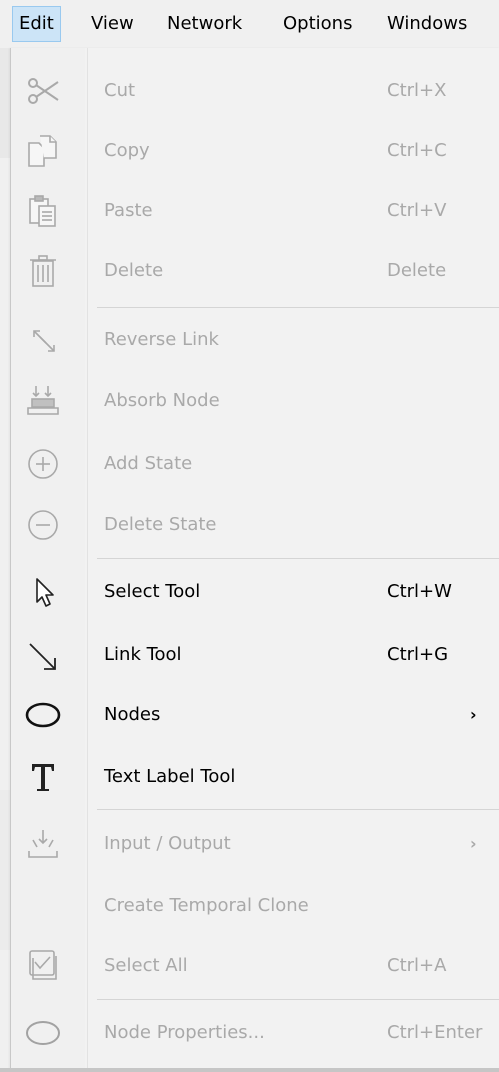 The height and width of the screenshot is (1072, 499). I want to click on trash-icon, so click(43, 271).